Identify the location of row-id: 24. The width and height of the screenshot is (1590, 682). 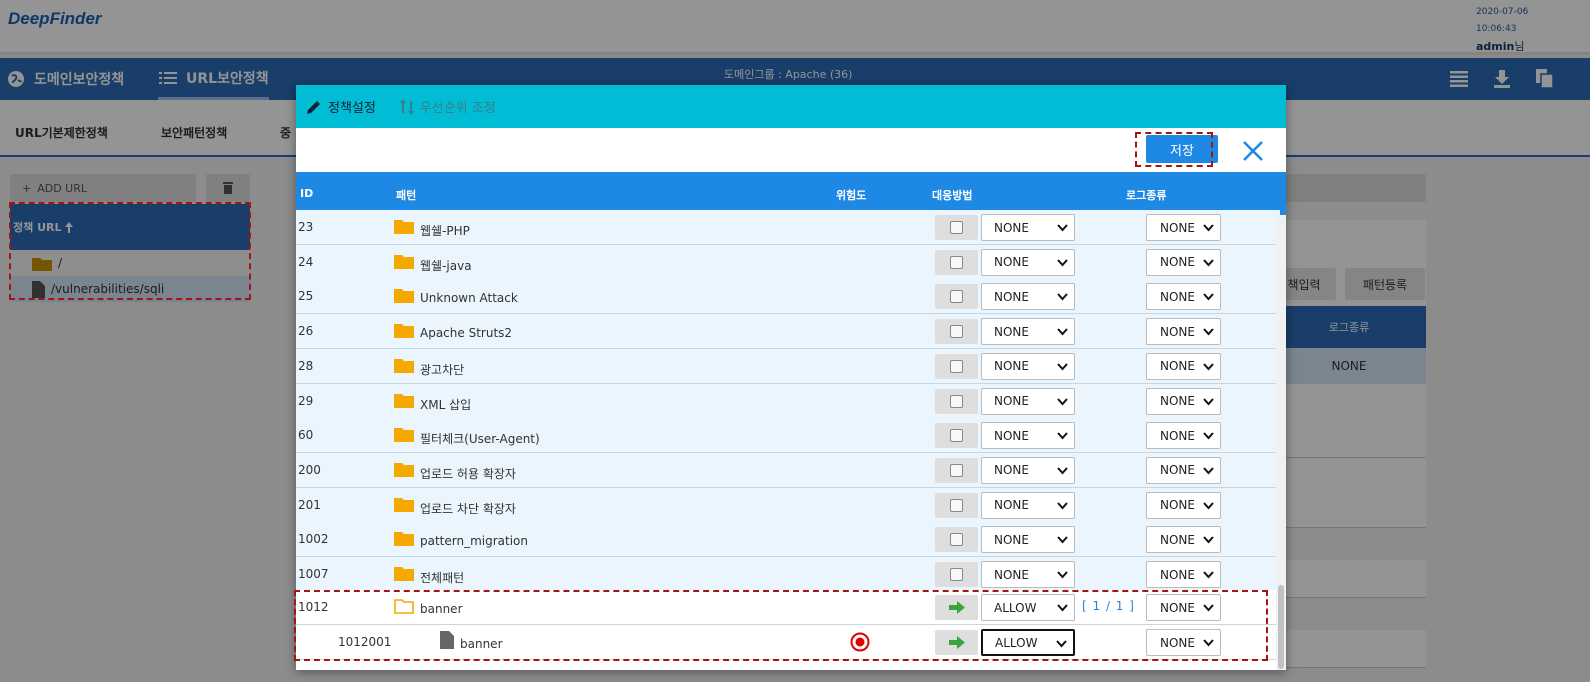
(306, 261).